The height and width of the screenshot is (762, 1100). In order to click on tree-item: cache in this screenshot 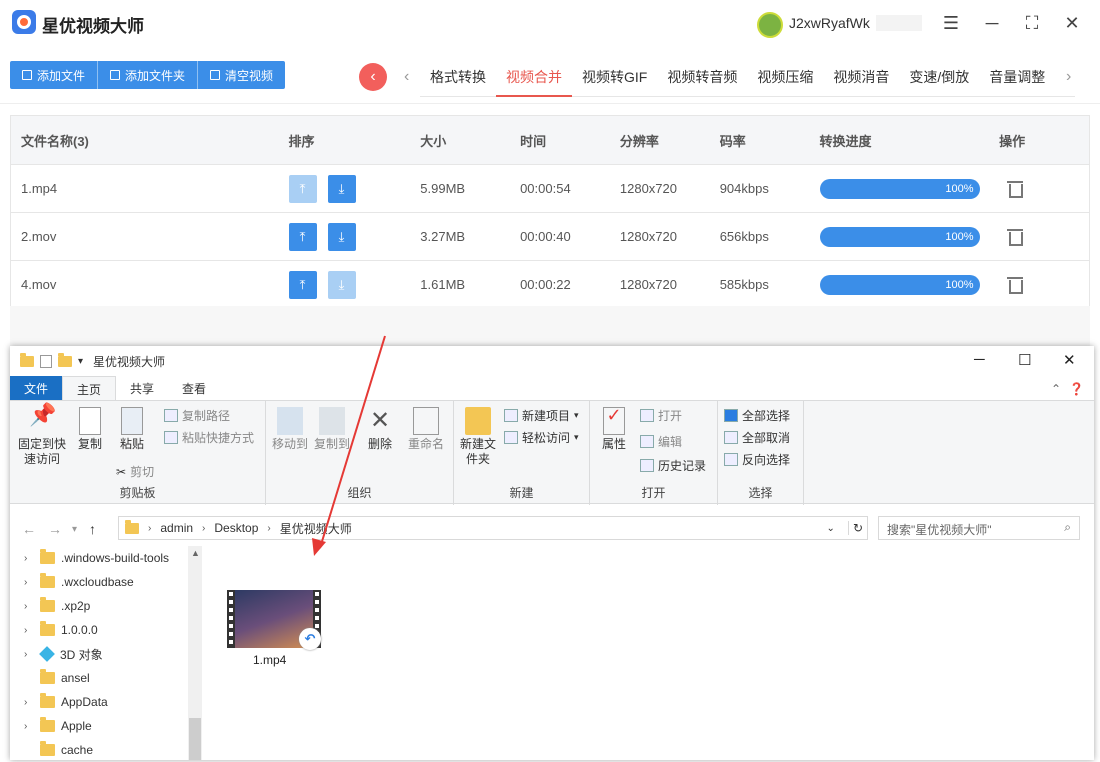, I will do `click(106, 750)`.